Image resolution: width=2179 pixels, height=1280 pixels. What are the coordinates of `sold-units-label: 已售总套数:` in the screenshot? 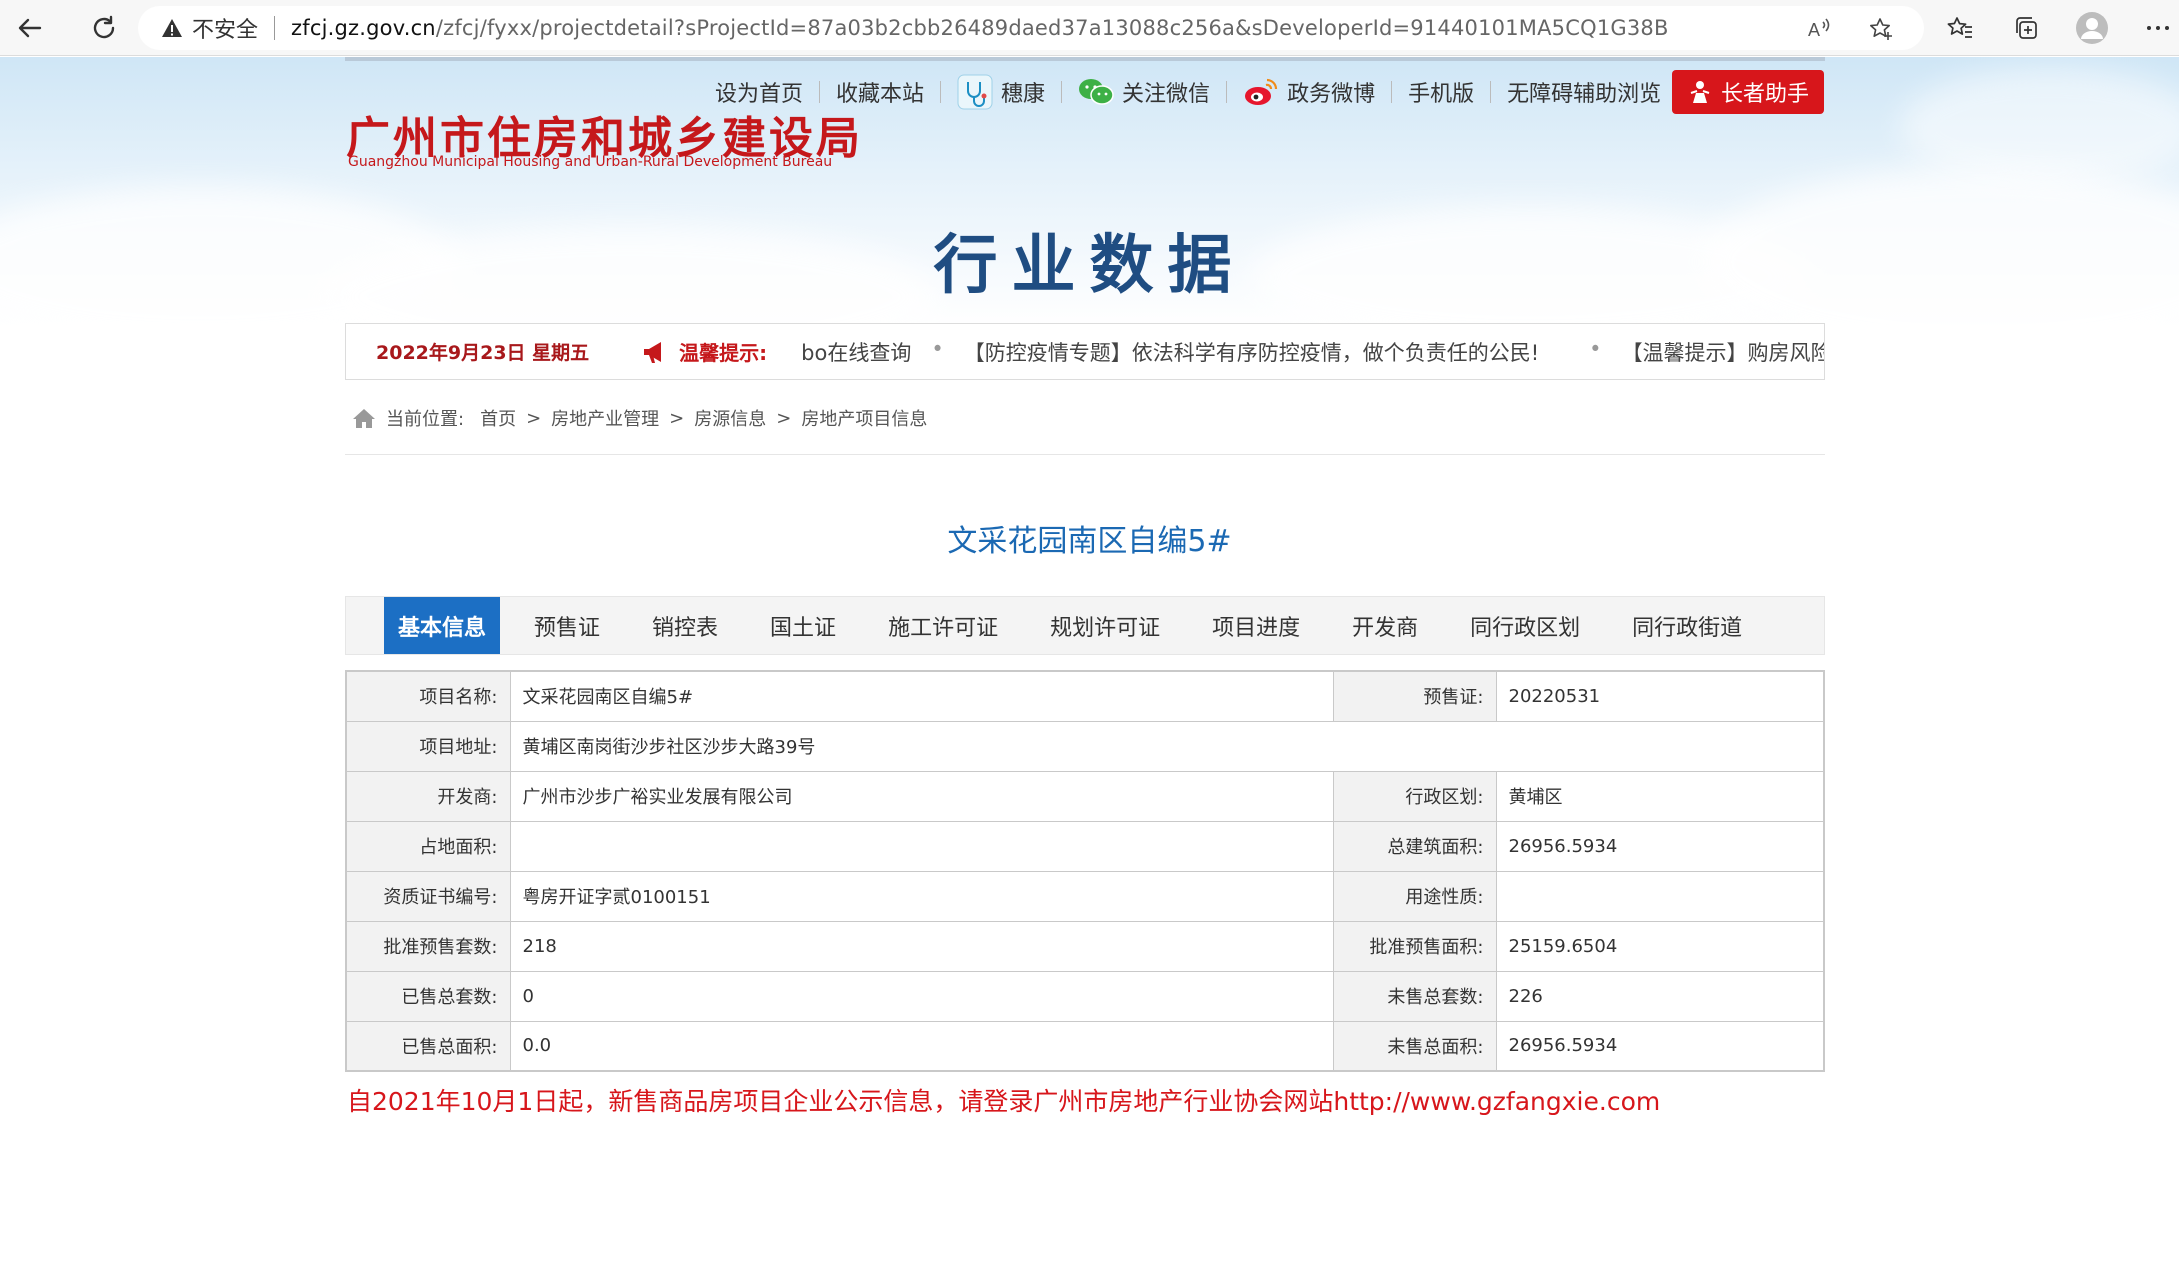 It's located at (428, 996).